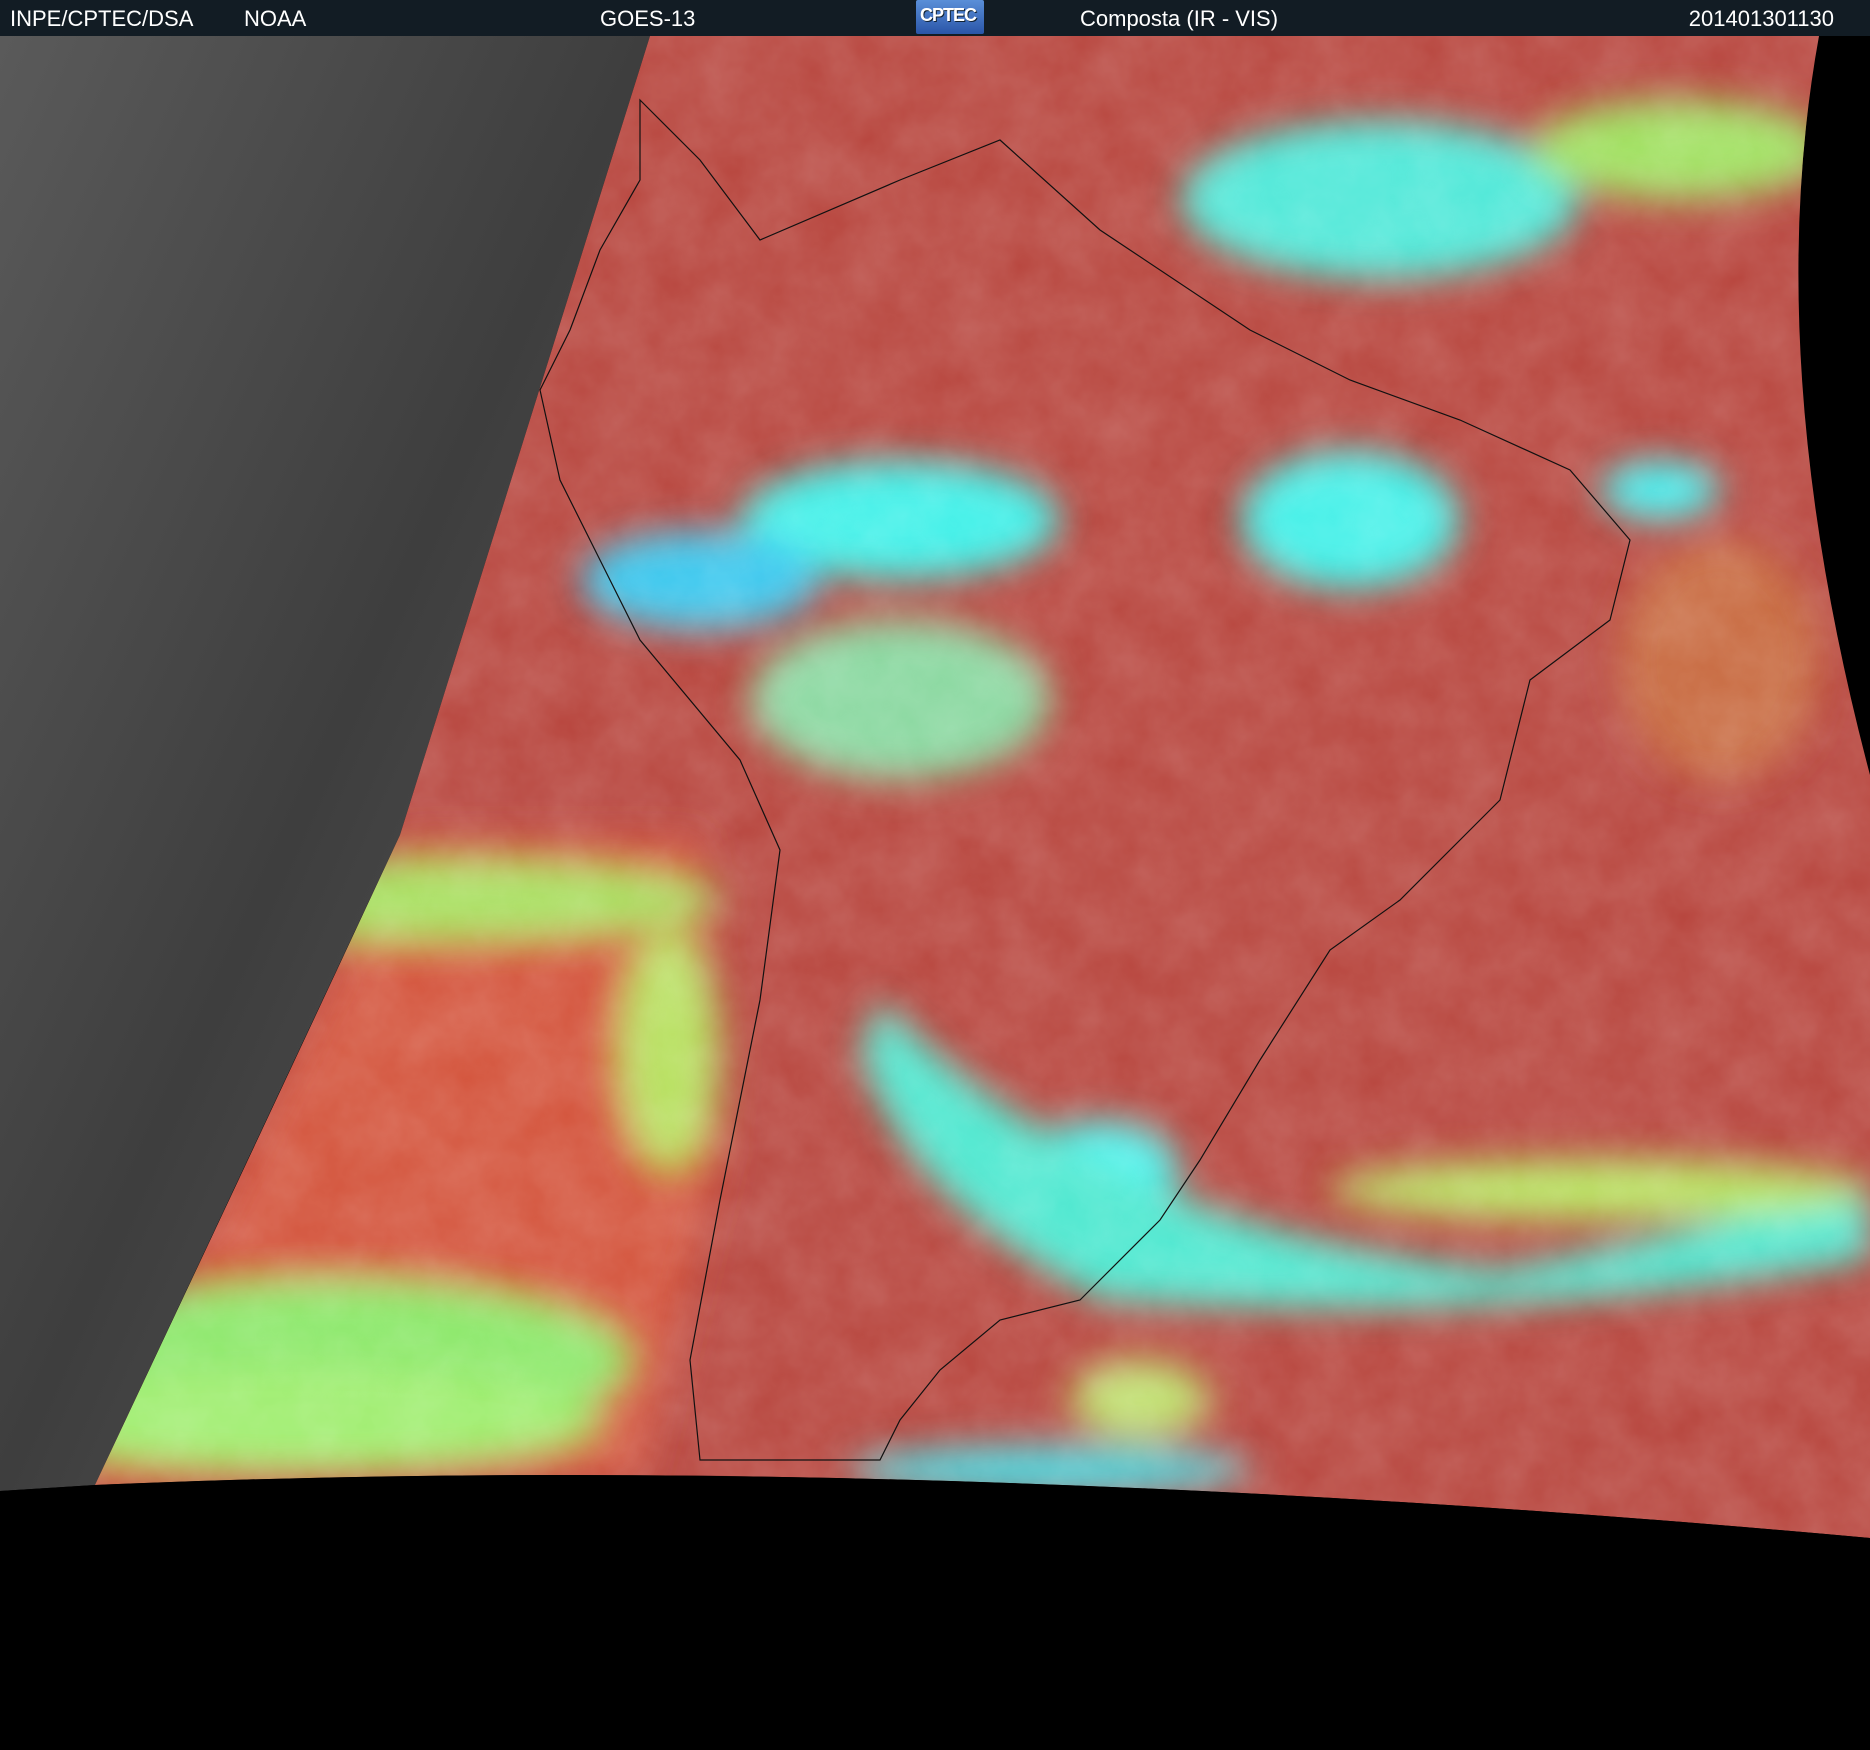  I want to click on source-label: NOAA, so click(275, 18).